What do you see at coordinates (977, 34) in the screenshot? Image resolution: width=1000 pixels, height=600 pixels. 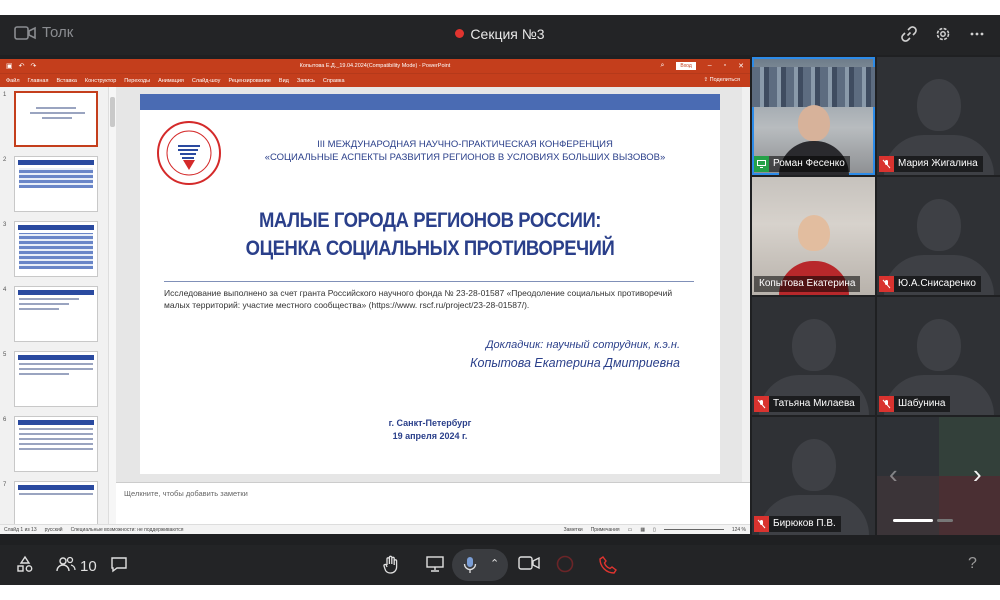 I see `more-icon` at bounding box center [977, 34].